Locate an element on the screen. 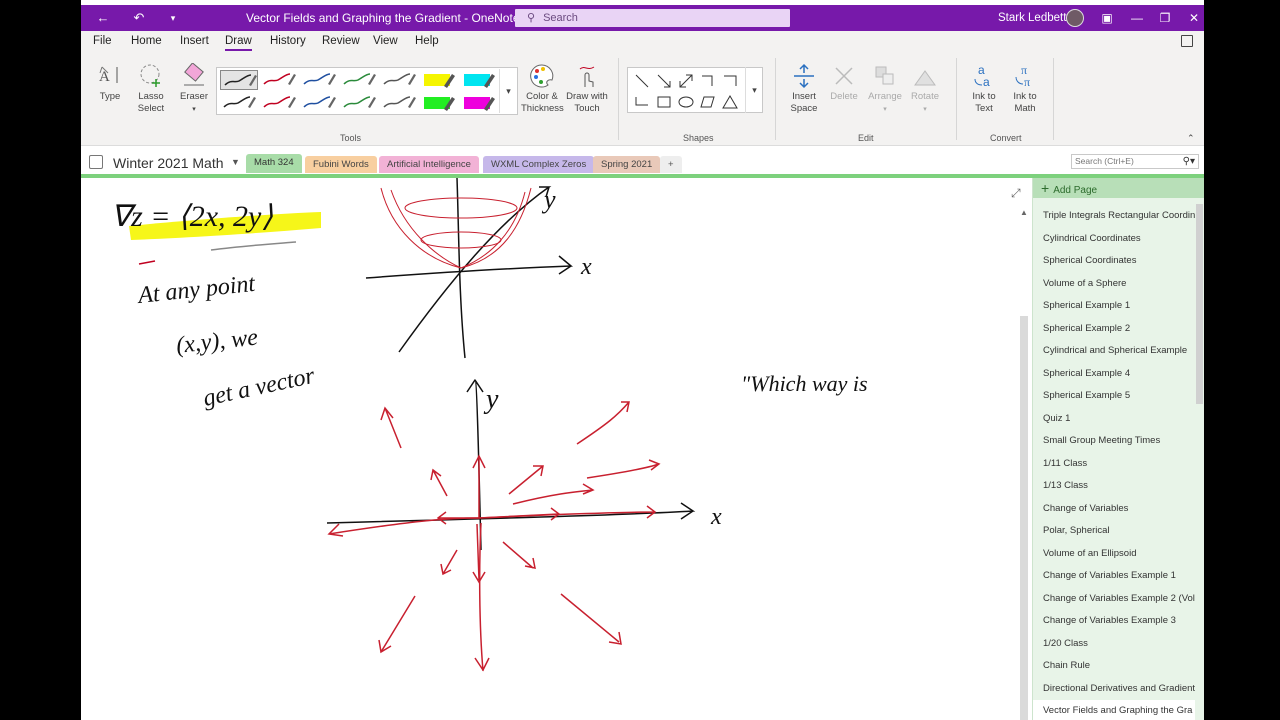 The width and height of the screenshot is (1280, 720). section-tab-artificial-intelligence: Artificial Intelligence is located at coordinates (429, 164).